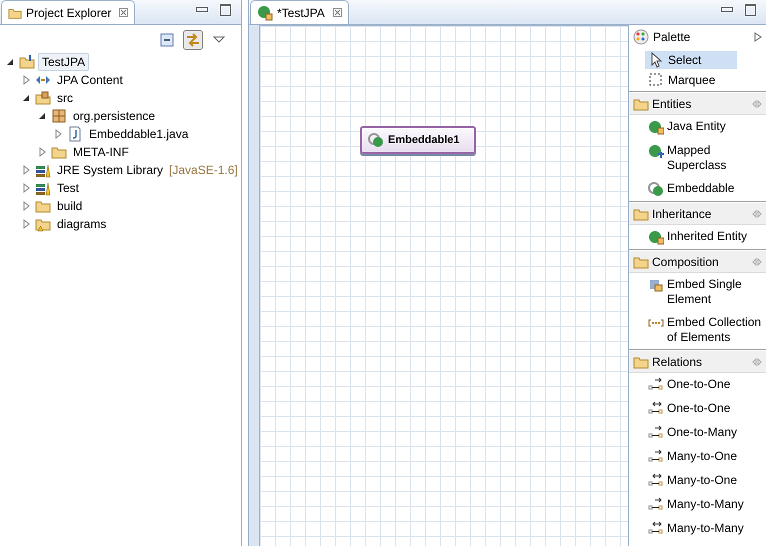 The height and width of the screenshot is (546, 766). I want to click on tree-item: Embeddable1.java, so click(139, 134).